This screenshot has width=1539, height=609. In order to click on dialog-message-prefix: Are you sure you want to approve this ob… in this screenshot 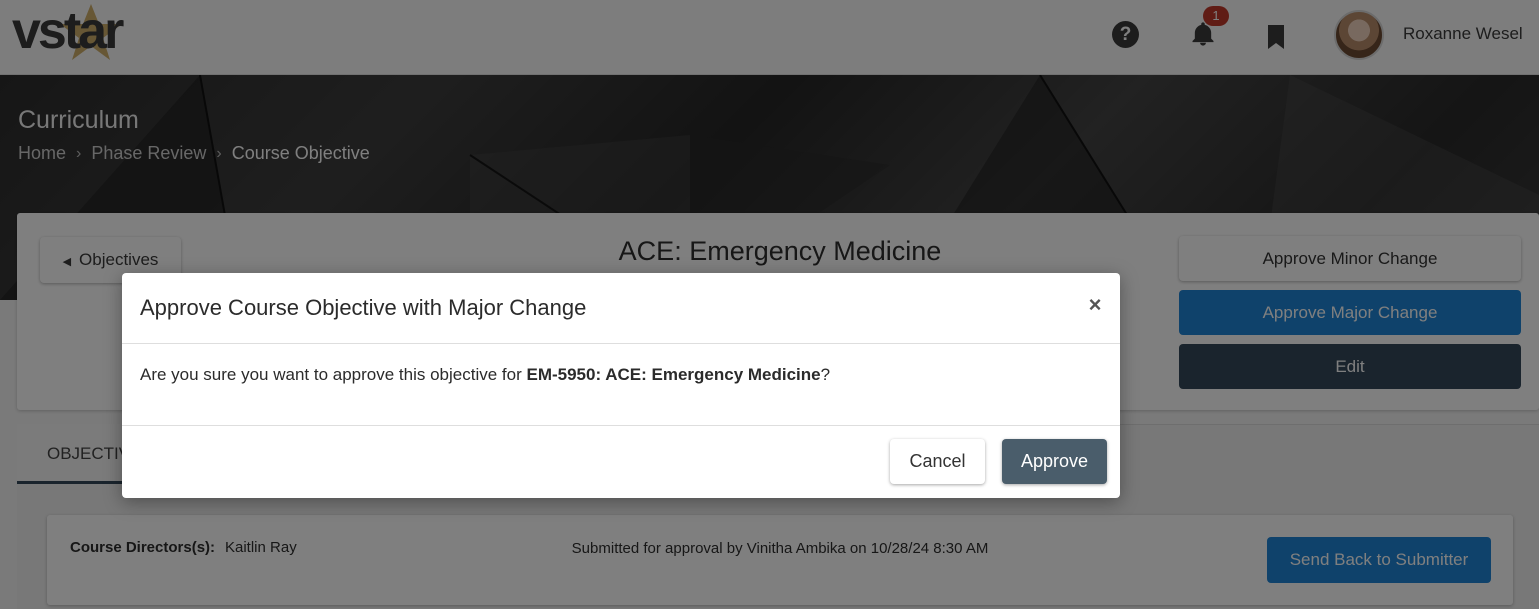, I will do `click(333, 374)`.